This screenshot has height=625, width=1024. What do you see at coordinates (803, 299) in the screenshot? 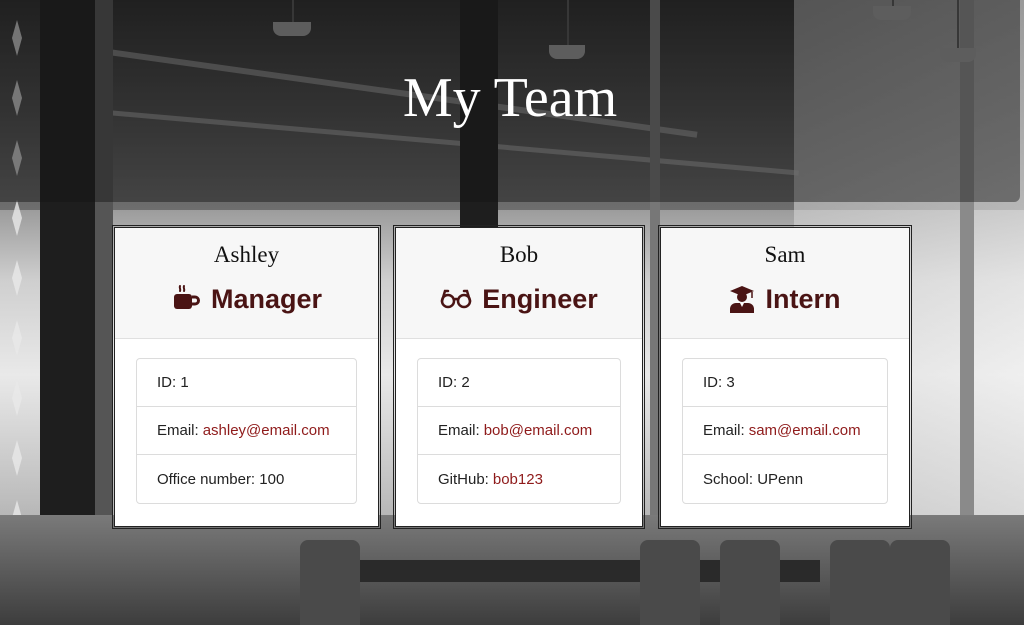
I see `role-label: Intern` at bounding box center [803, 299].